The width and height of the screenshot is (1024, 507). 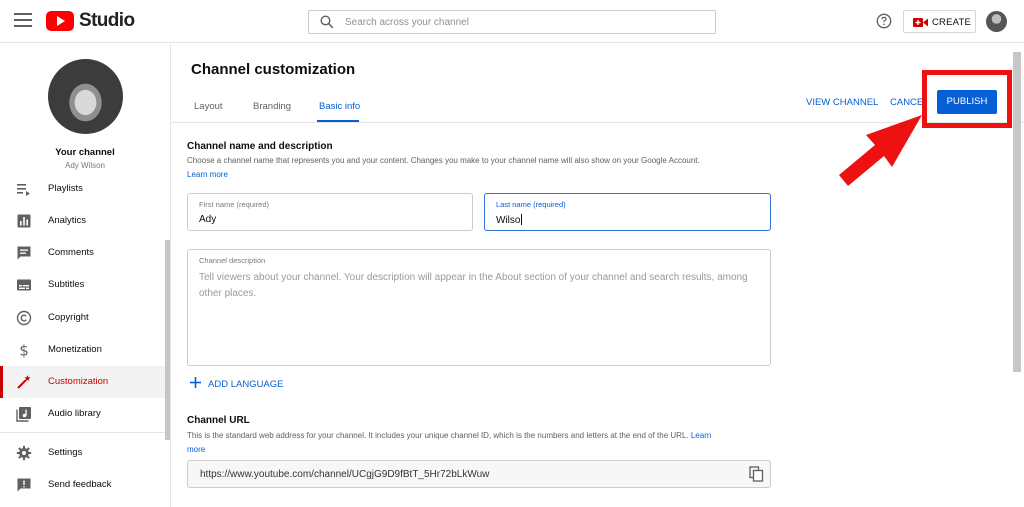 I want to click on sidebar-item-label: Send feedback, so click(x=80, y=484).